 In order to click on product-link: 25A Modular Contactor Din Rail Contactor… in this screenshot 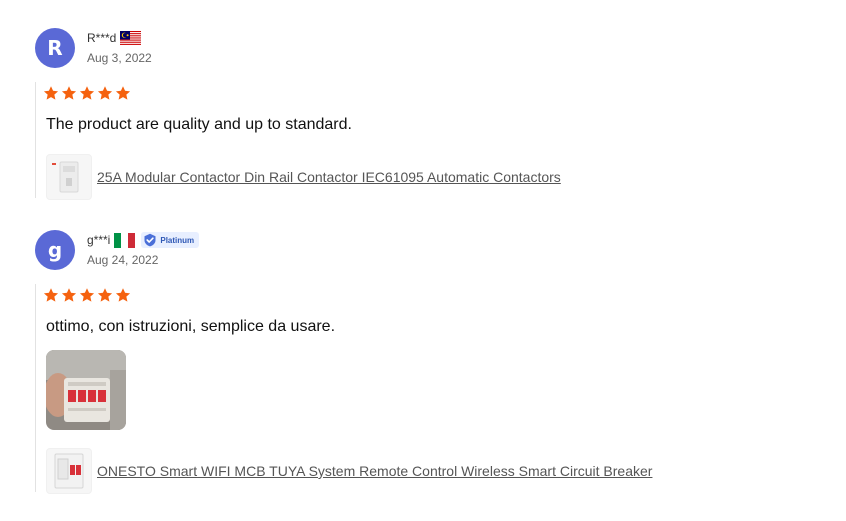, I will do `click(329, 177)`.